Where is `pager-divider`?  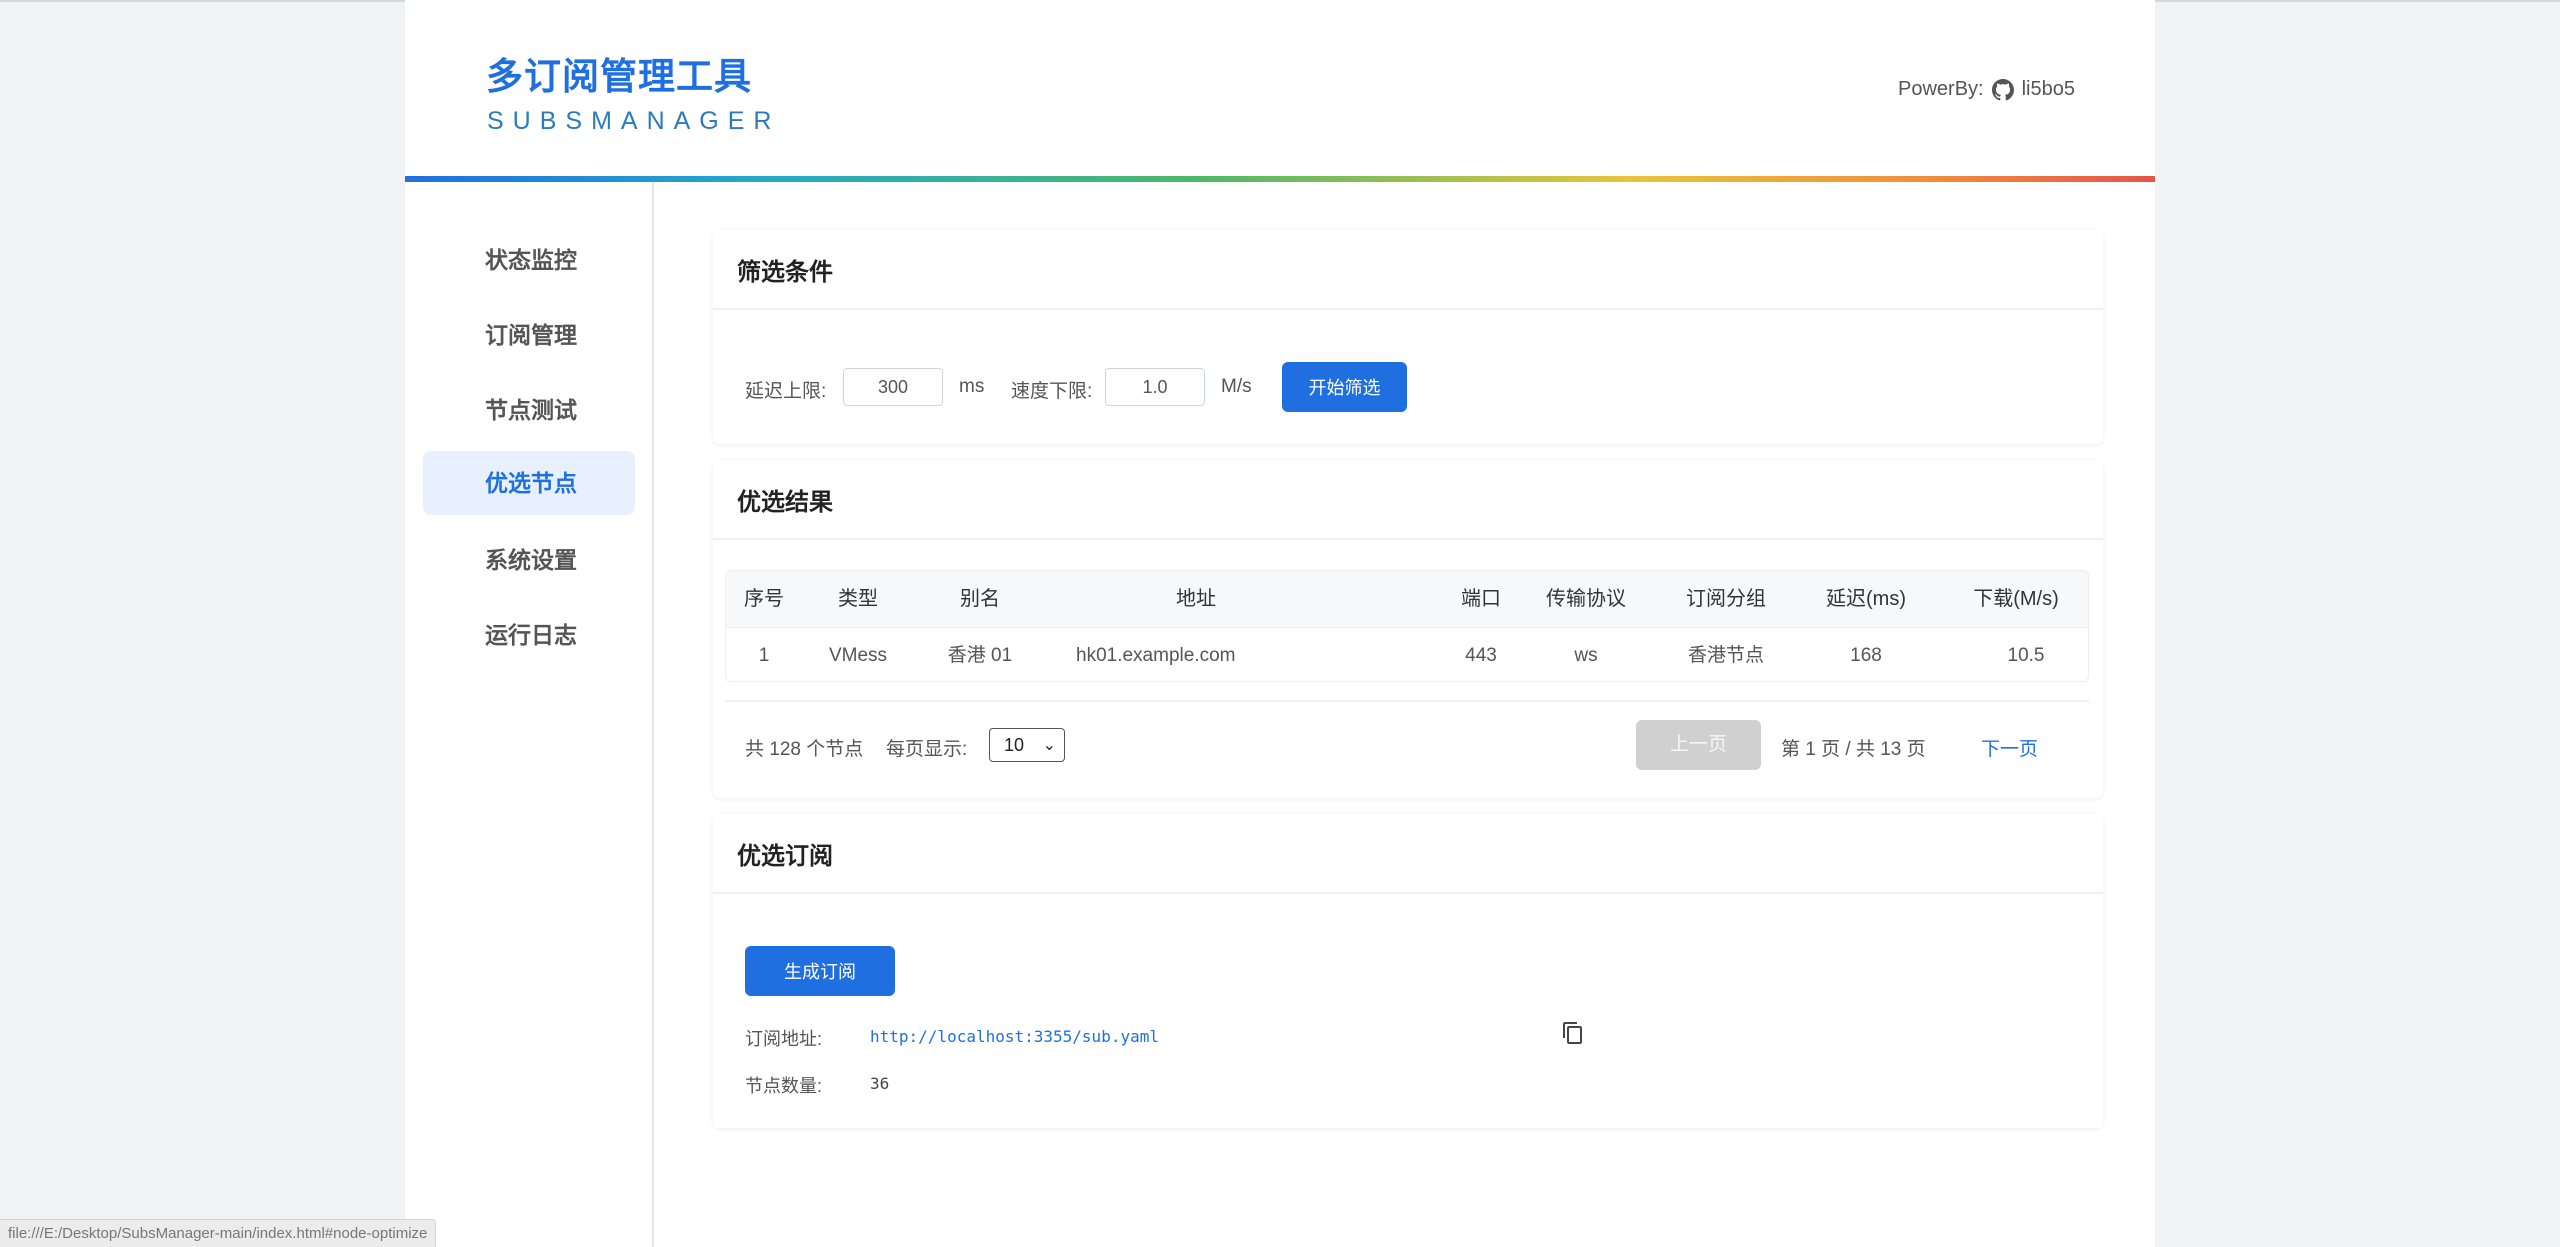
pager-divider is located at coordinates (1407, 701).